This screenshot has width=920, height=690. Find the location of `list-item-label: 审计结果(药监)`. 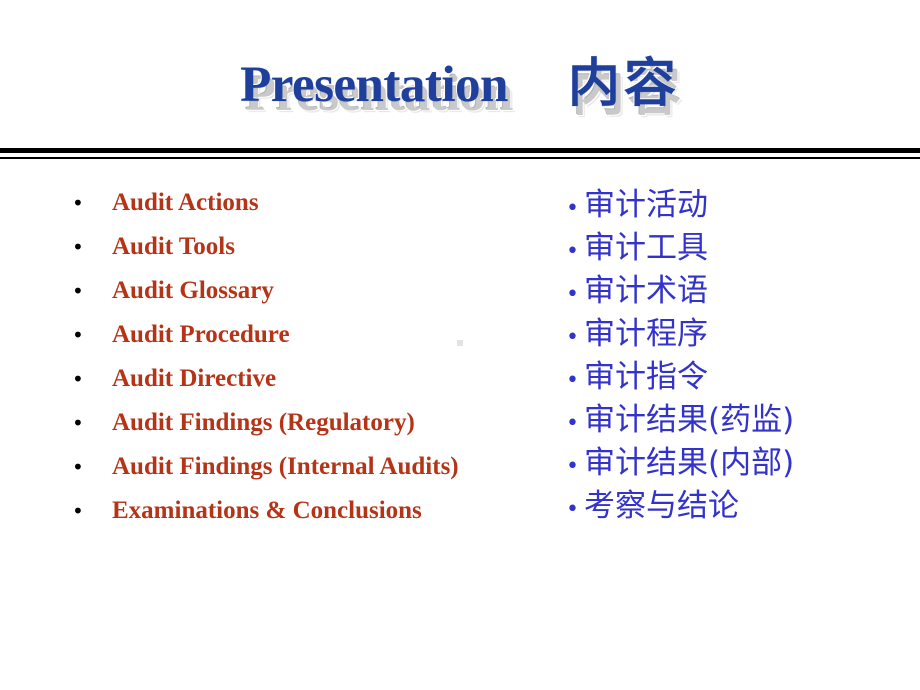

list-item-label: 审计结果(药监) is located at coordinates (689, 420).